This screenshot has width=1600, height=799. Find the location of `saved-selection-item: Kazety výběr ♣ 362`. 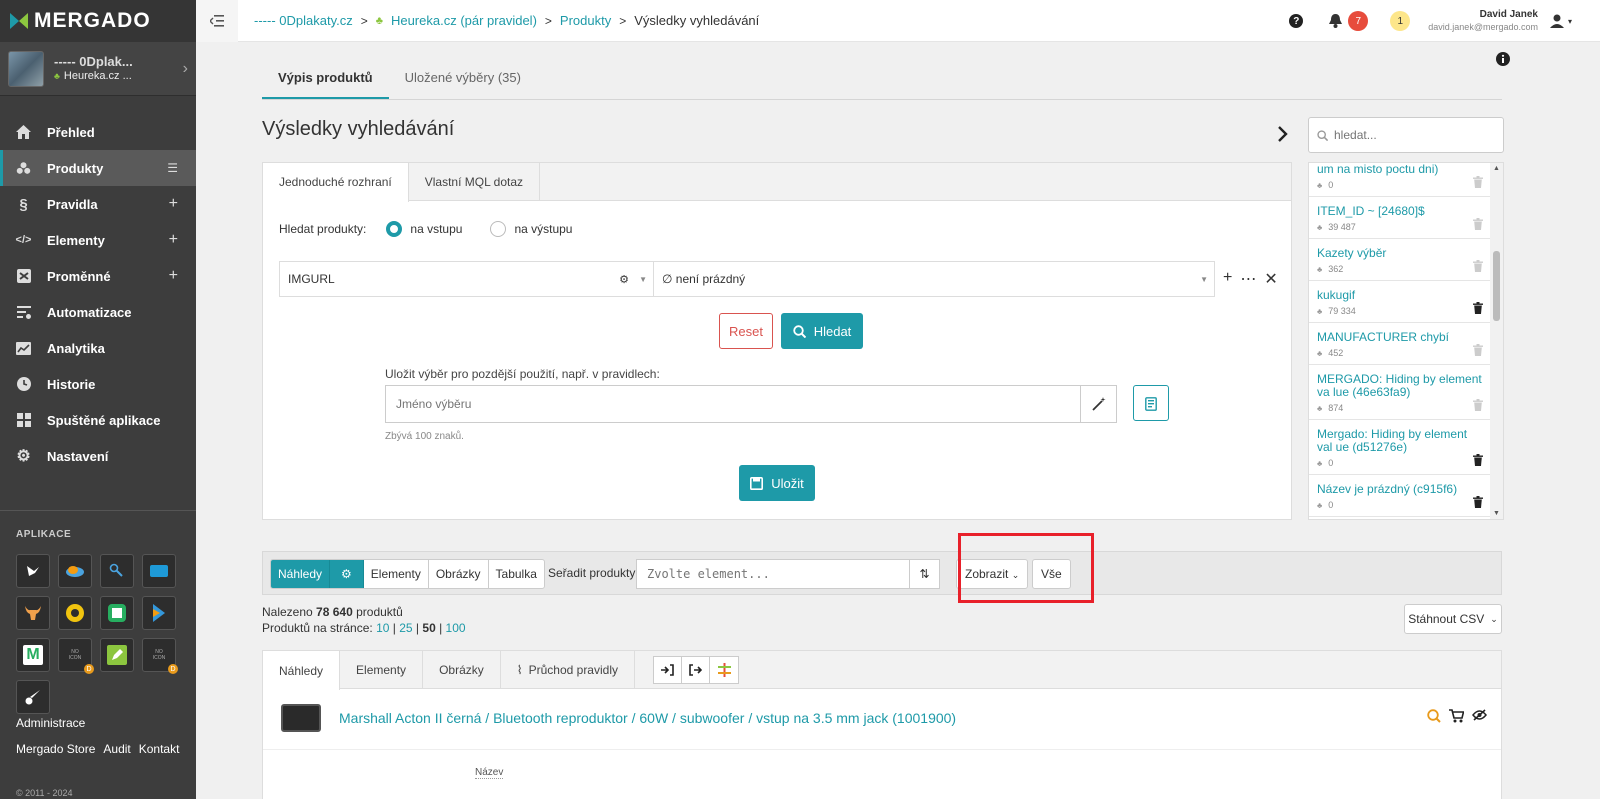

saved-selection-item: Kazety výběr ♣ 362 is located at coordinates (1400, 260).